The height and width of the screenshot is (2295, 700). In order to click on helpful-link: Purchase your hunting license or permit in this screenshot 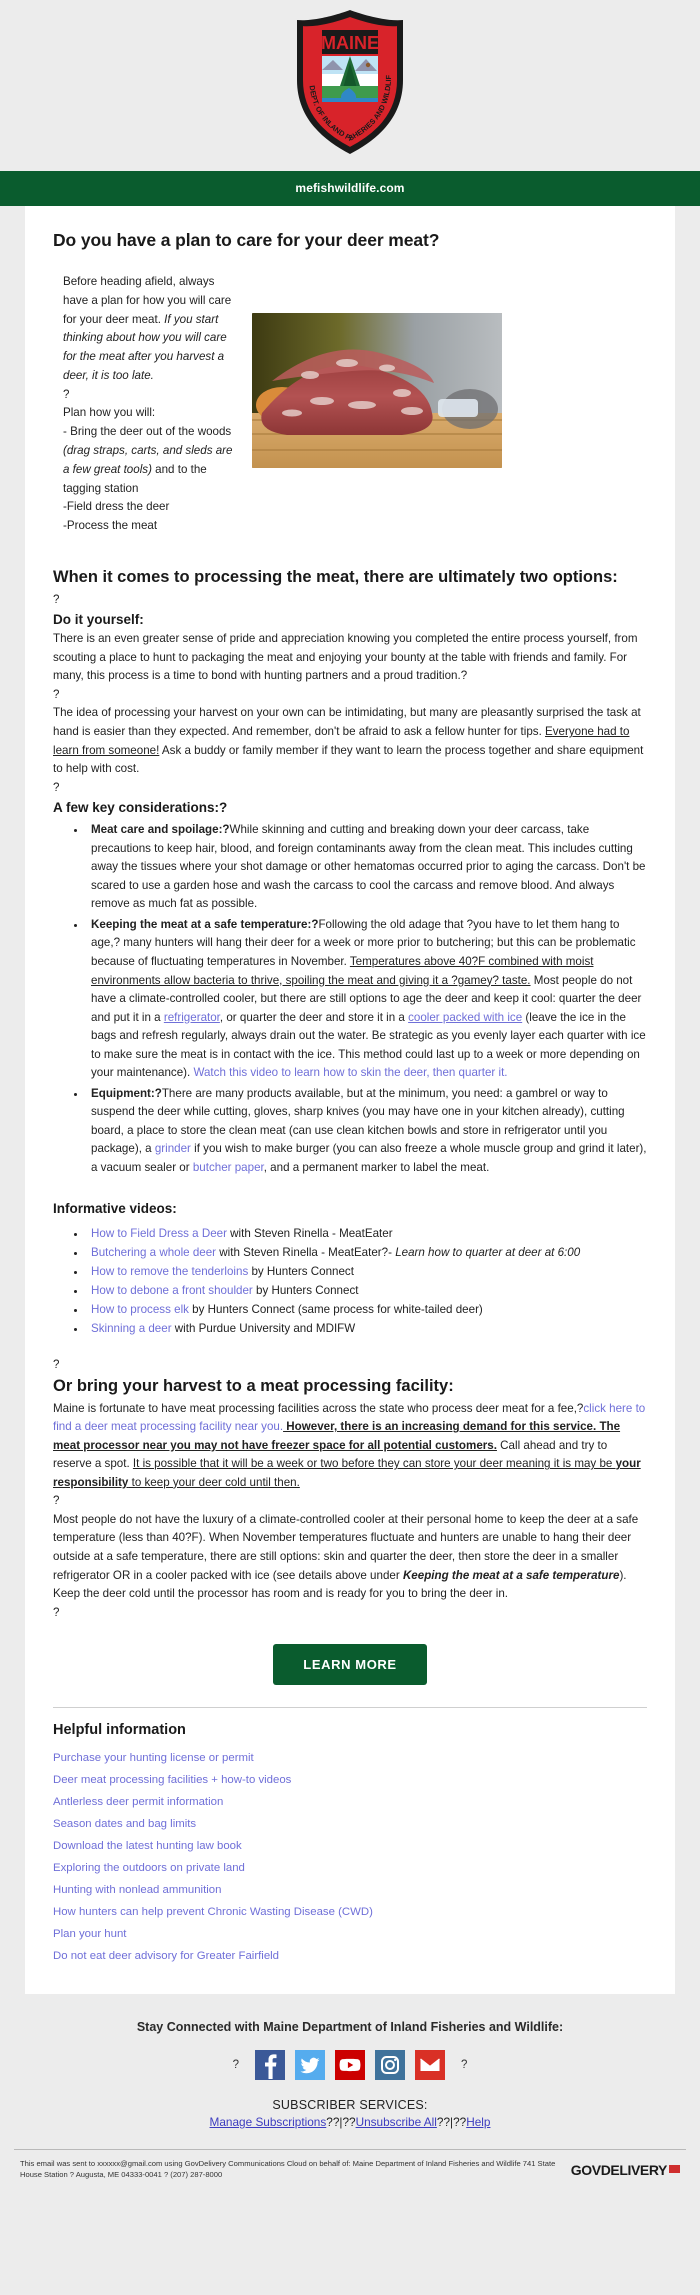, I will do `click(153, 1758)`.